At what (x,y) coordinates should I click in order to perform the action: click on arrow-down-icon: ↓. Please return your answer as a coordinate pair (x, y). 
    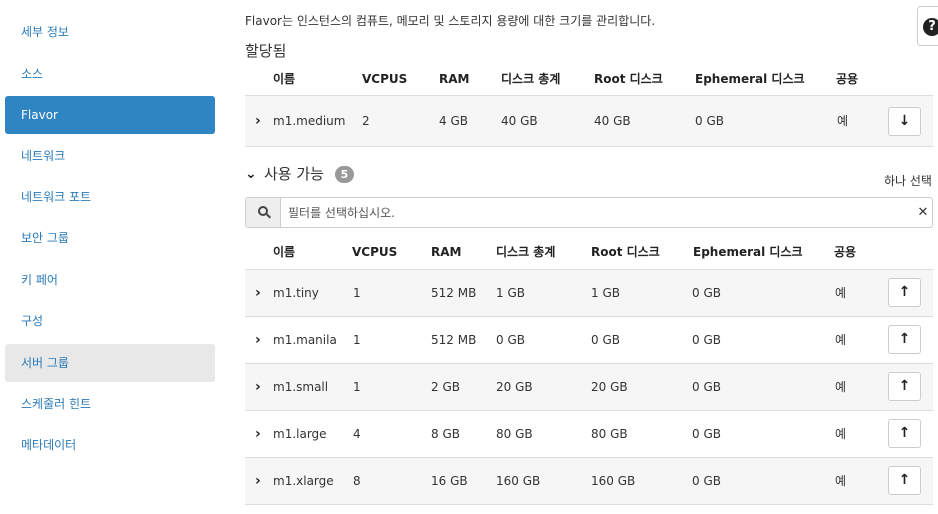
    Looking at the image, I should click on (904, 121).